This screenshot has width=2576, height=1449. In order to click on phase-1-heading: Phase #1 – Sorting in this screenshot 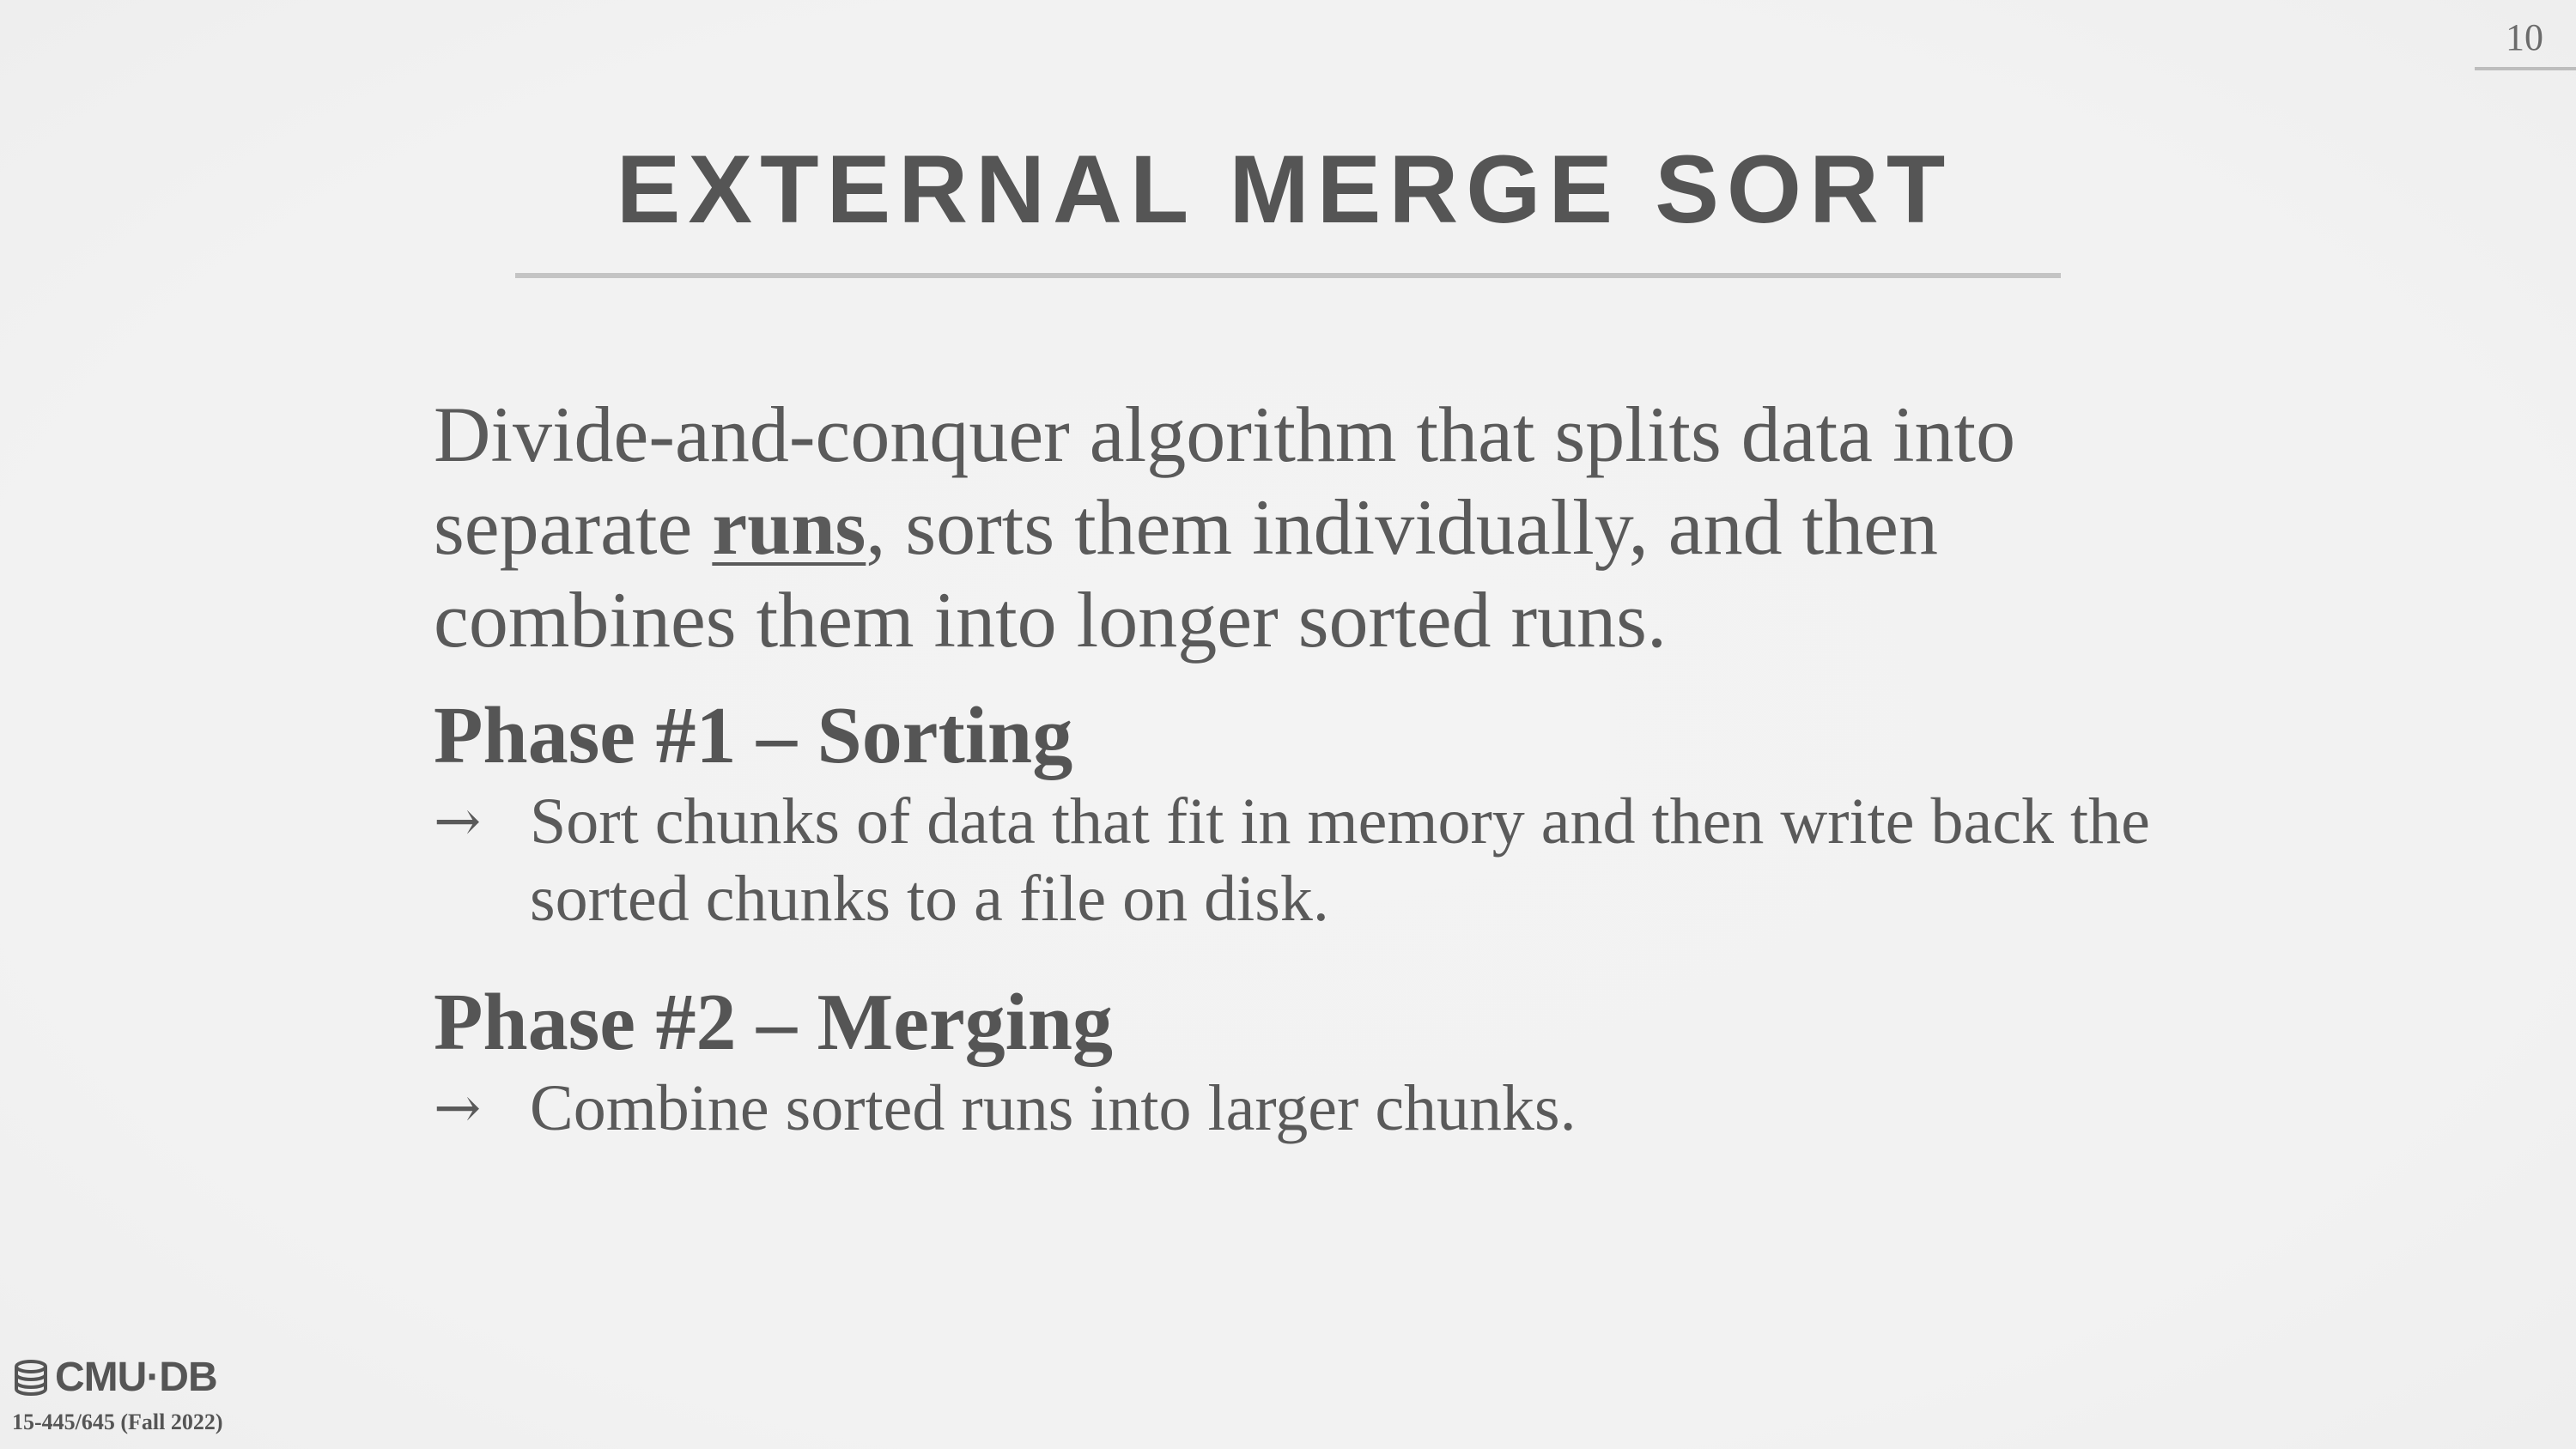, I will do `click(753, 735)`.